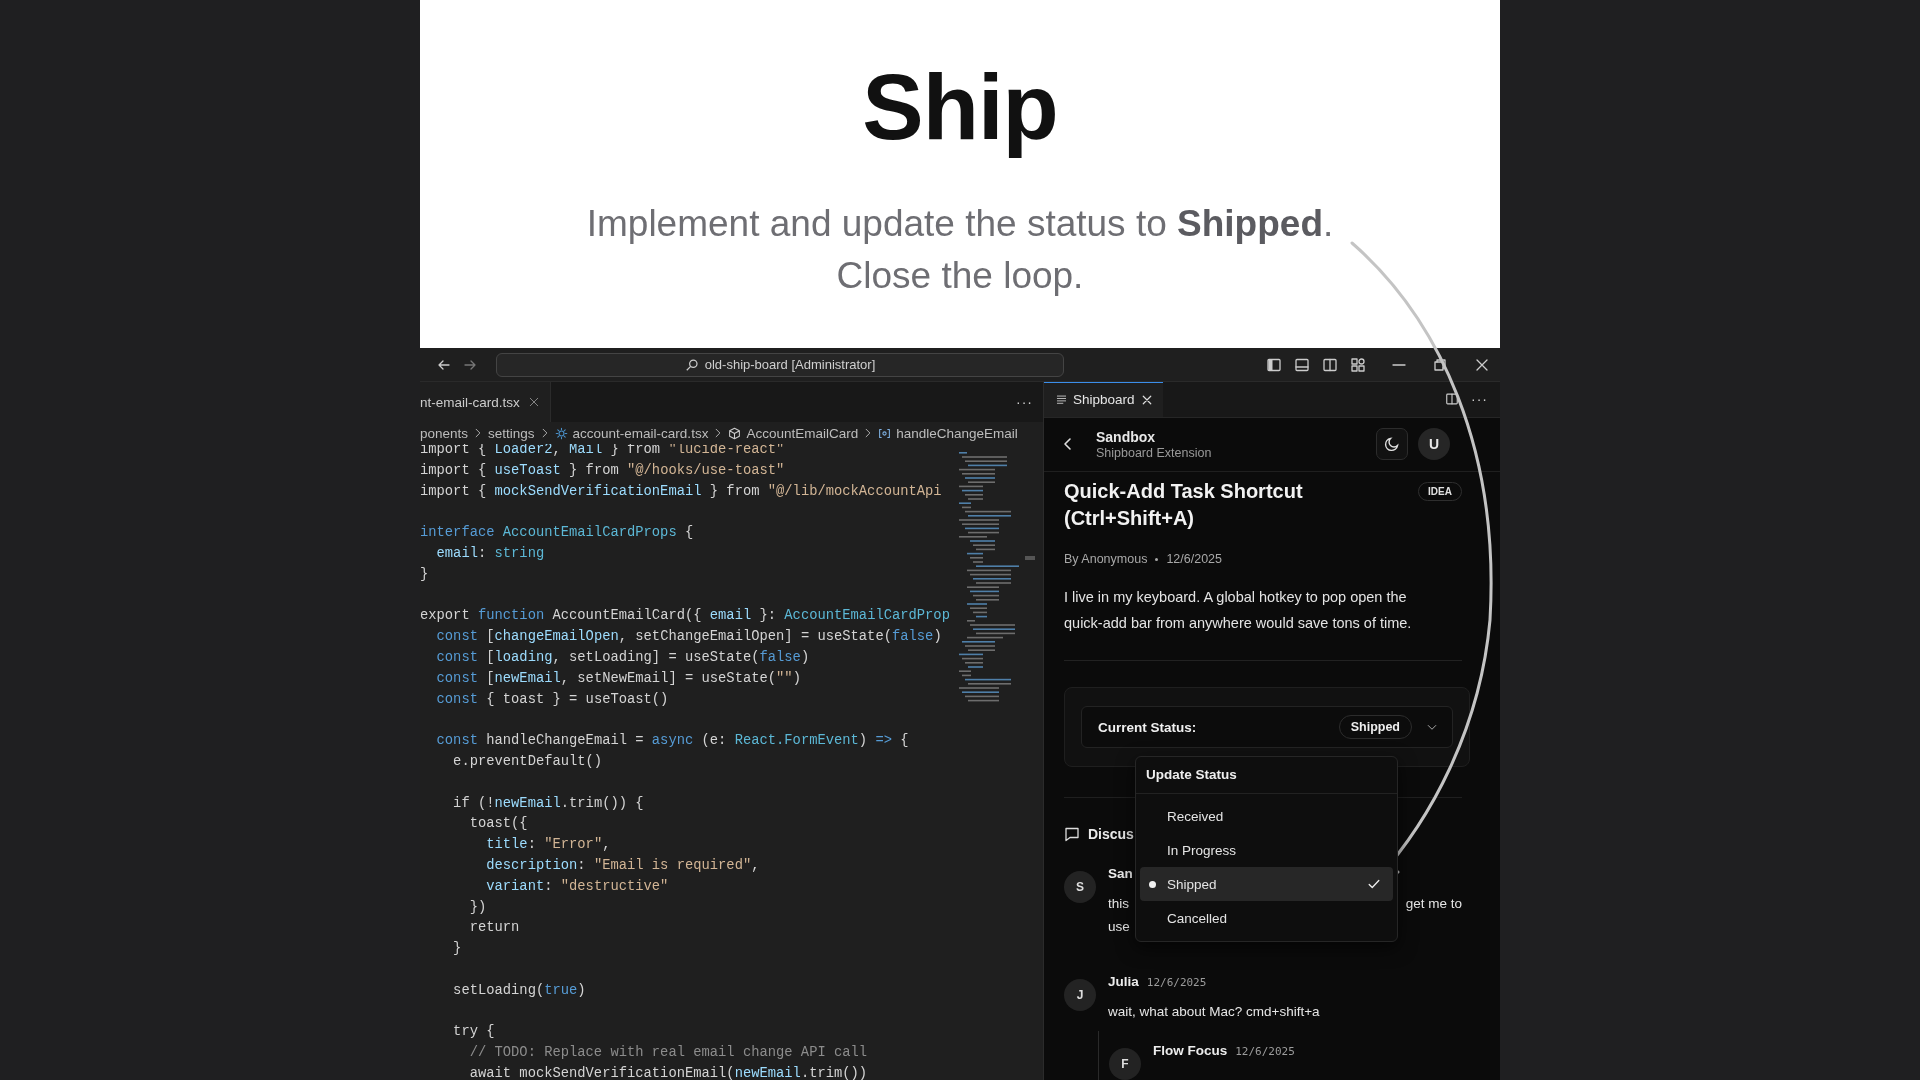  What do you see at coordinates (640, 433) in the screenshot?
I see `breadcrumb-item: account-email-card.tsx` at bounding box center [640, 433].